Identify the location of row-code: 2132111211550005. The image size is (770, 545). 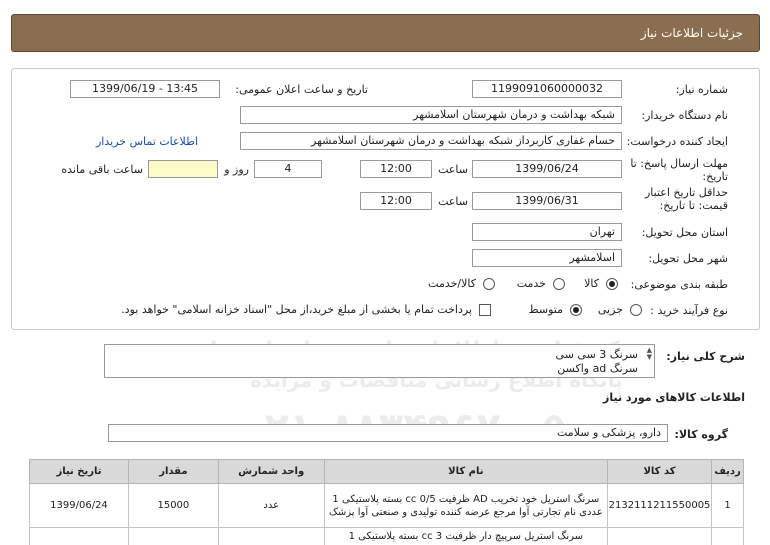
(660, 505).